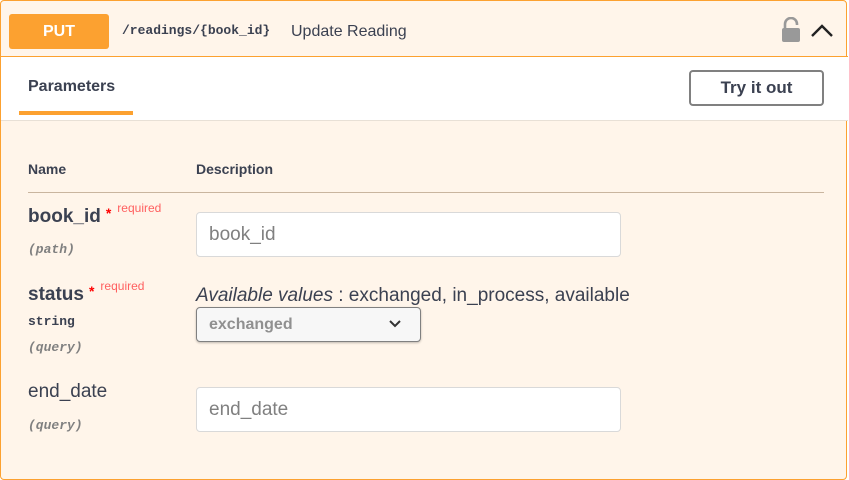 This screenshot has width=849, height=480. What do you see at coordinates (51, 321) in the screenshot?
I see `param-type-status: string` at bounding box center [51, 321].